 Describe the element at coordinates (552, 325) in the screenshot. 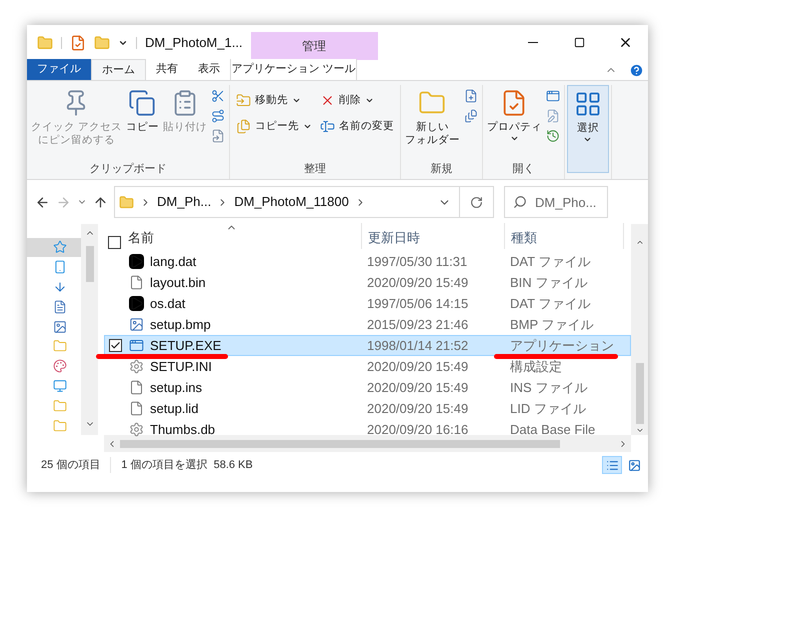

I see `file-type: BMP ファイル` at that location.